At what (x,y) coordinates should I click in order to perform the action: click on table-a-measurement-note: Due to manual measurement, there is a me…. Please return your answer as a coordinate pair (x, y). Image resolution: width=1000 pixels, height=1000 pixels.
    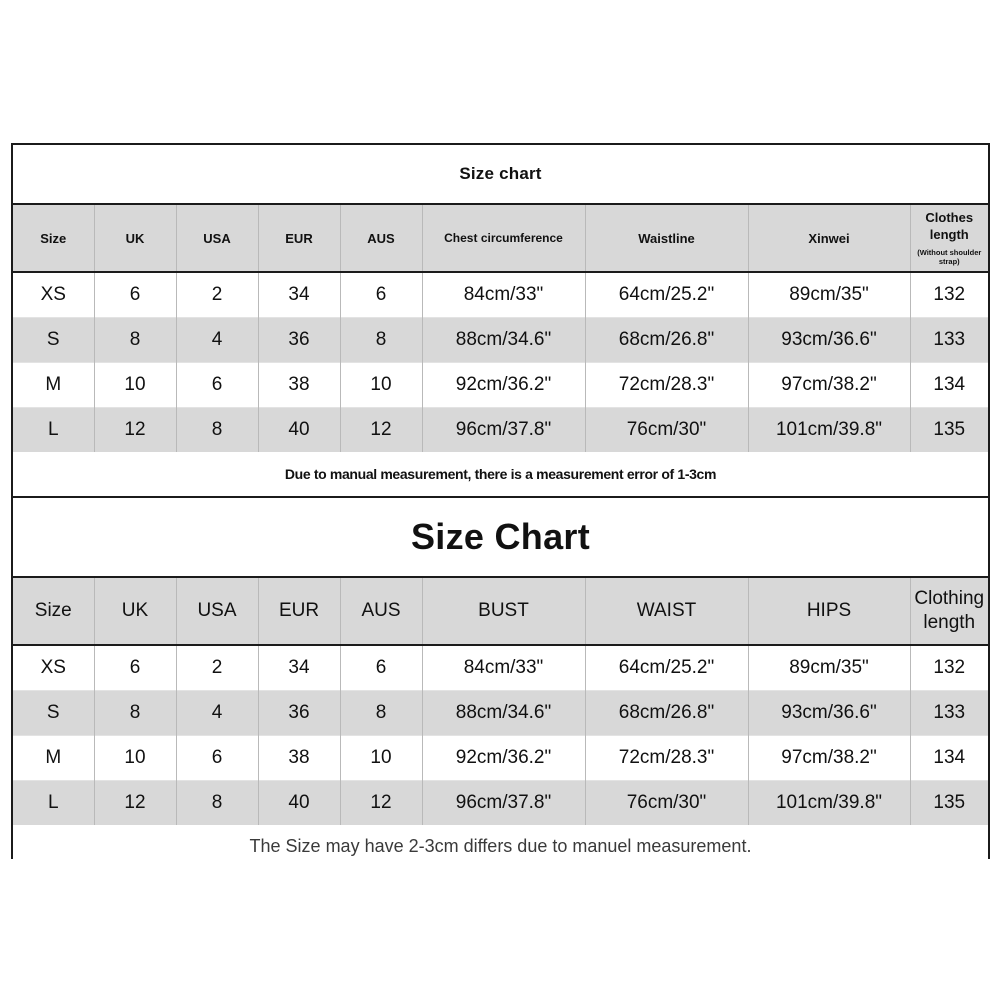
    Looking at the image, I should click on (500, 474).